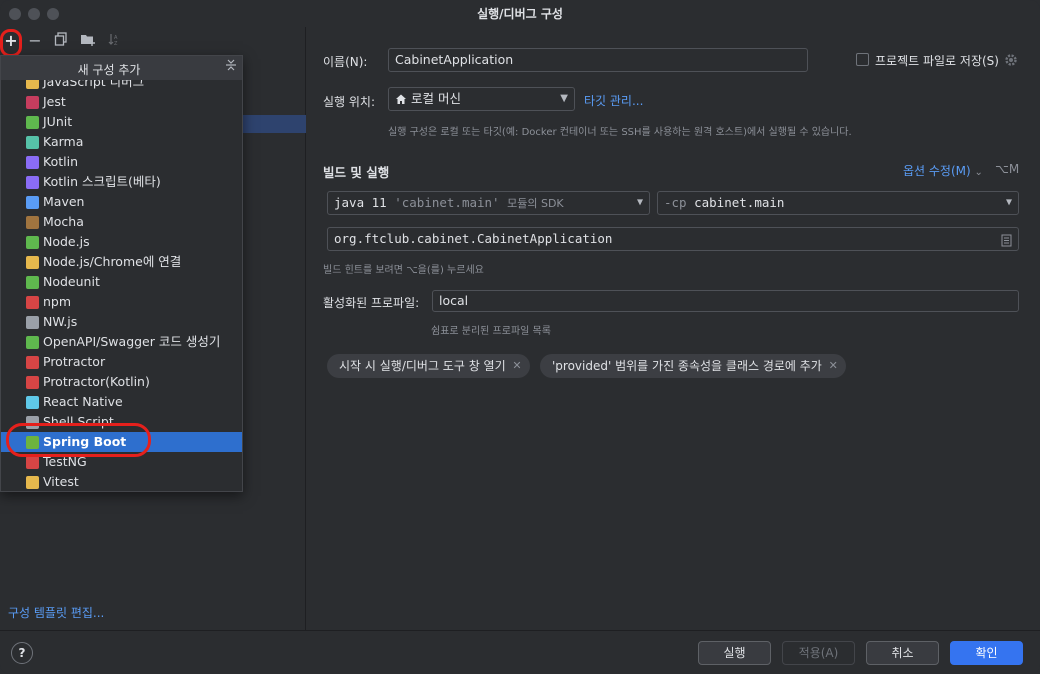 Image resolution: width=1040 pixels, height=674 pixels. I want to click on main-class-field: org.ftclub.cabinet.CabinetApplication, so click(673, 239).